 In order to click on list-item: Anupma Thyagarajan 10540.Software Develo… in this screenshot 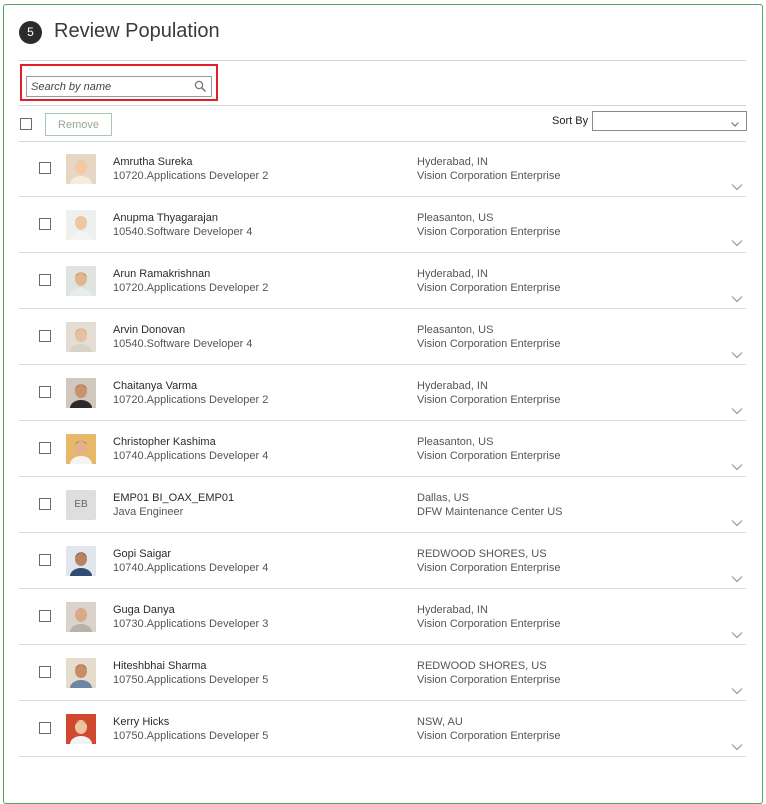, I will do `click(382, 225)`.